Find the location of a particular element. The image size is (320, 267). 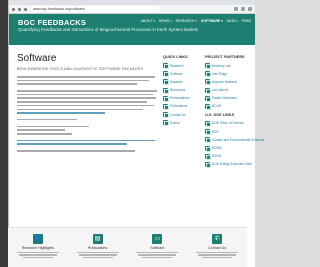

nav-data: DATA▾ is located at coordinates (232, 21).